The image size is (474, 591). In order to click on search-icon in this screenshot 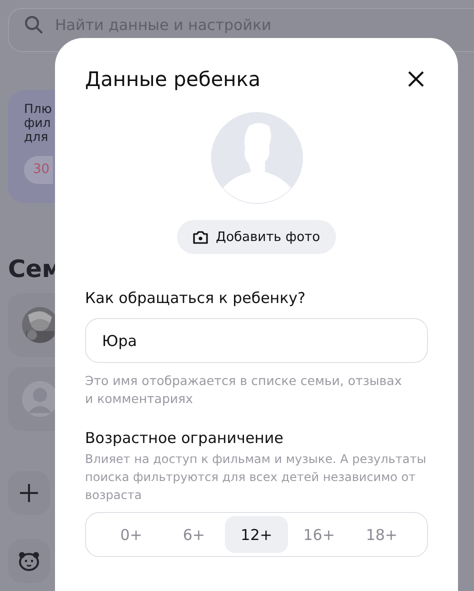, I will do `click(34, 25)`.